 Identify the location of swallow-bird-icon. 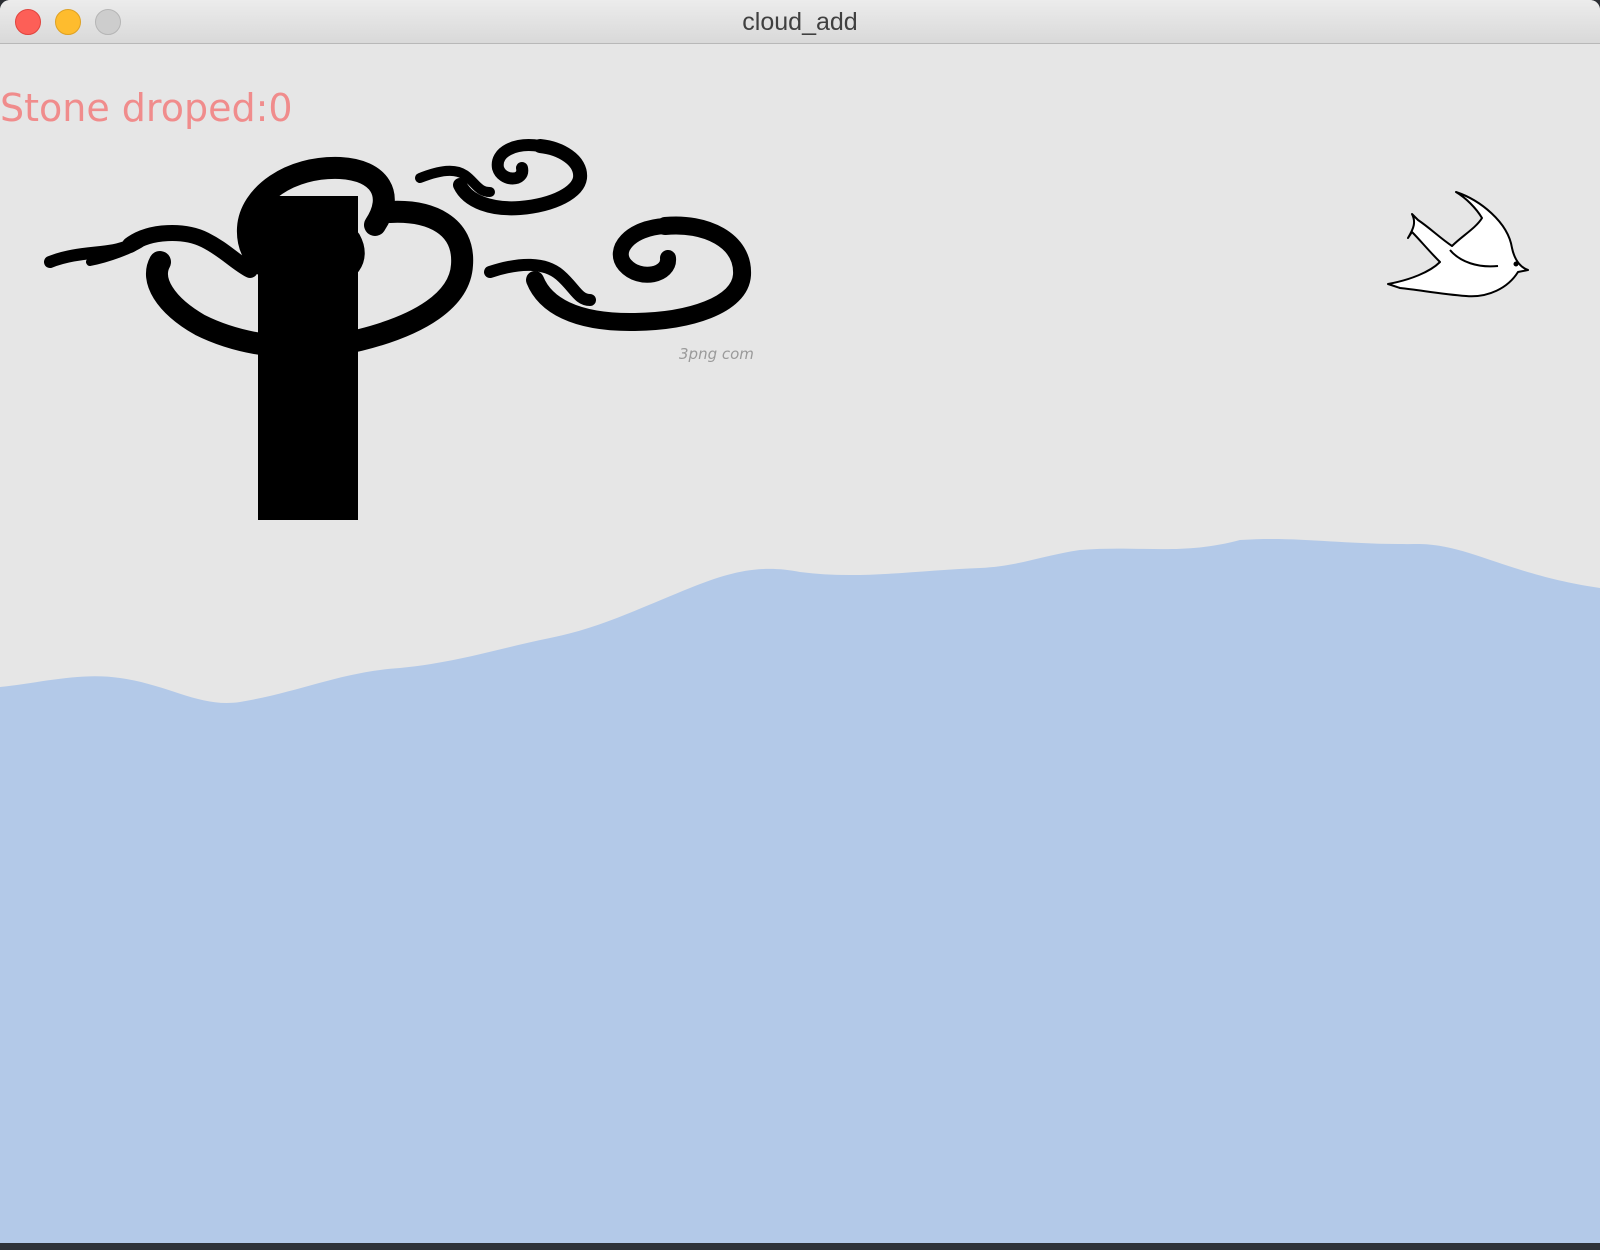
(1458, 244).